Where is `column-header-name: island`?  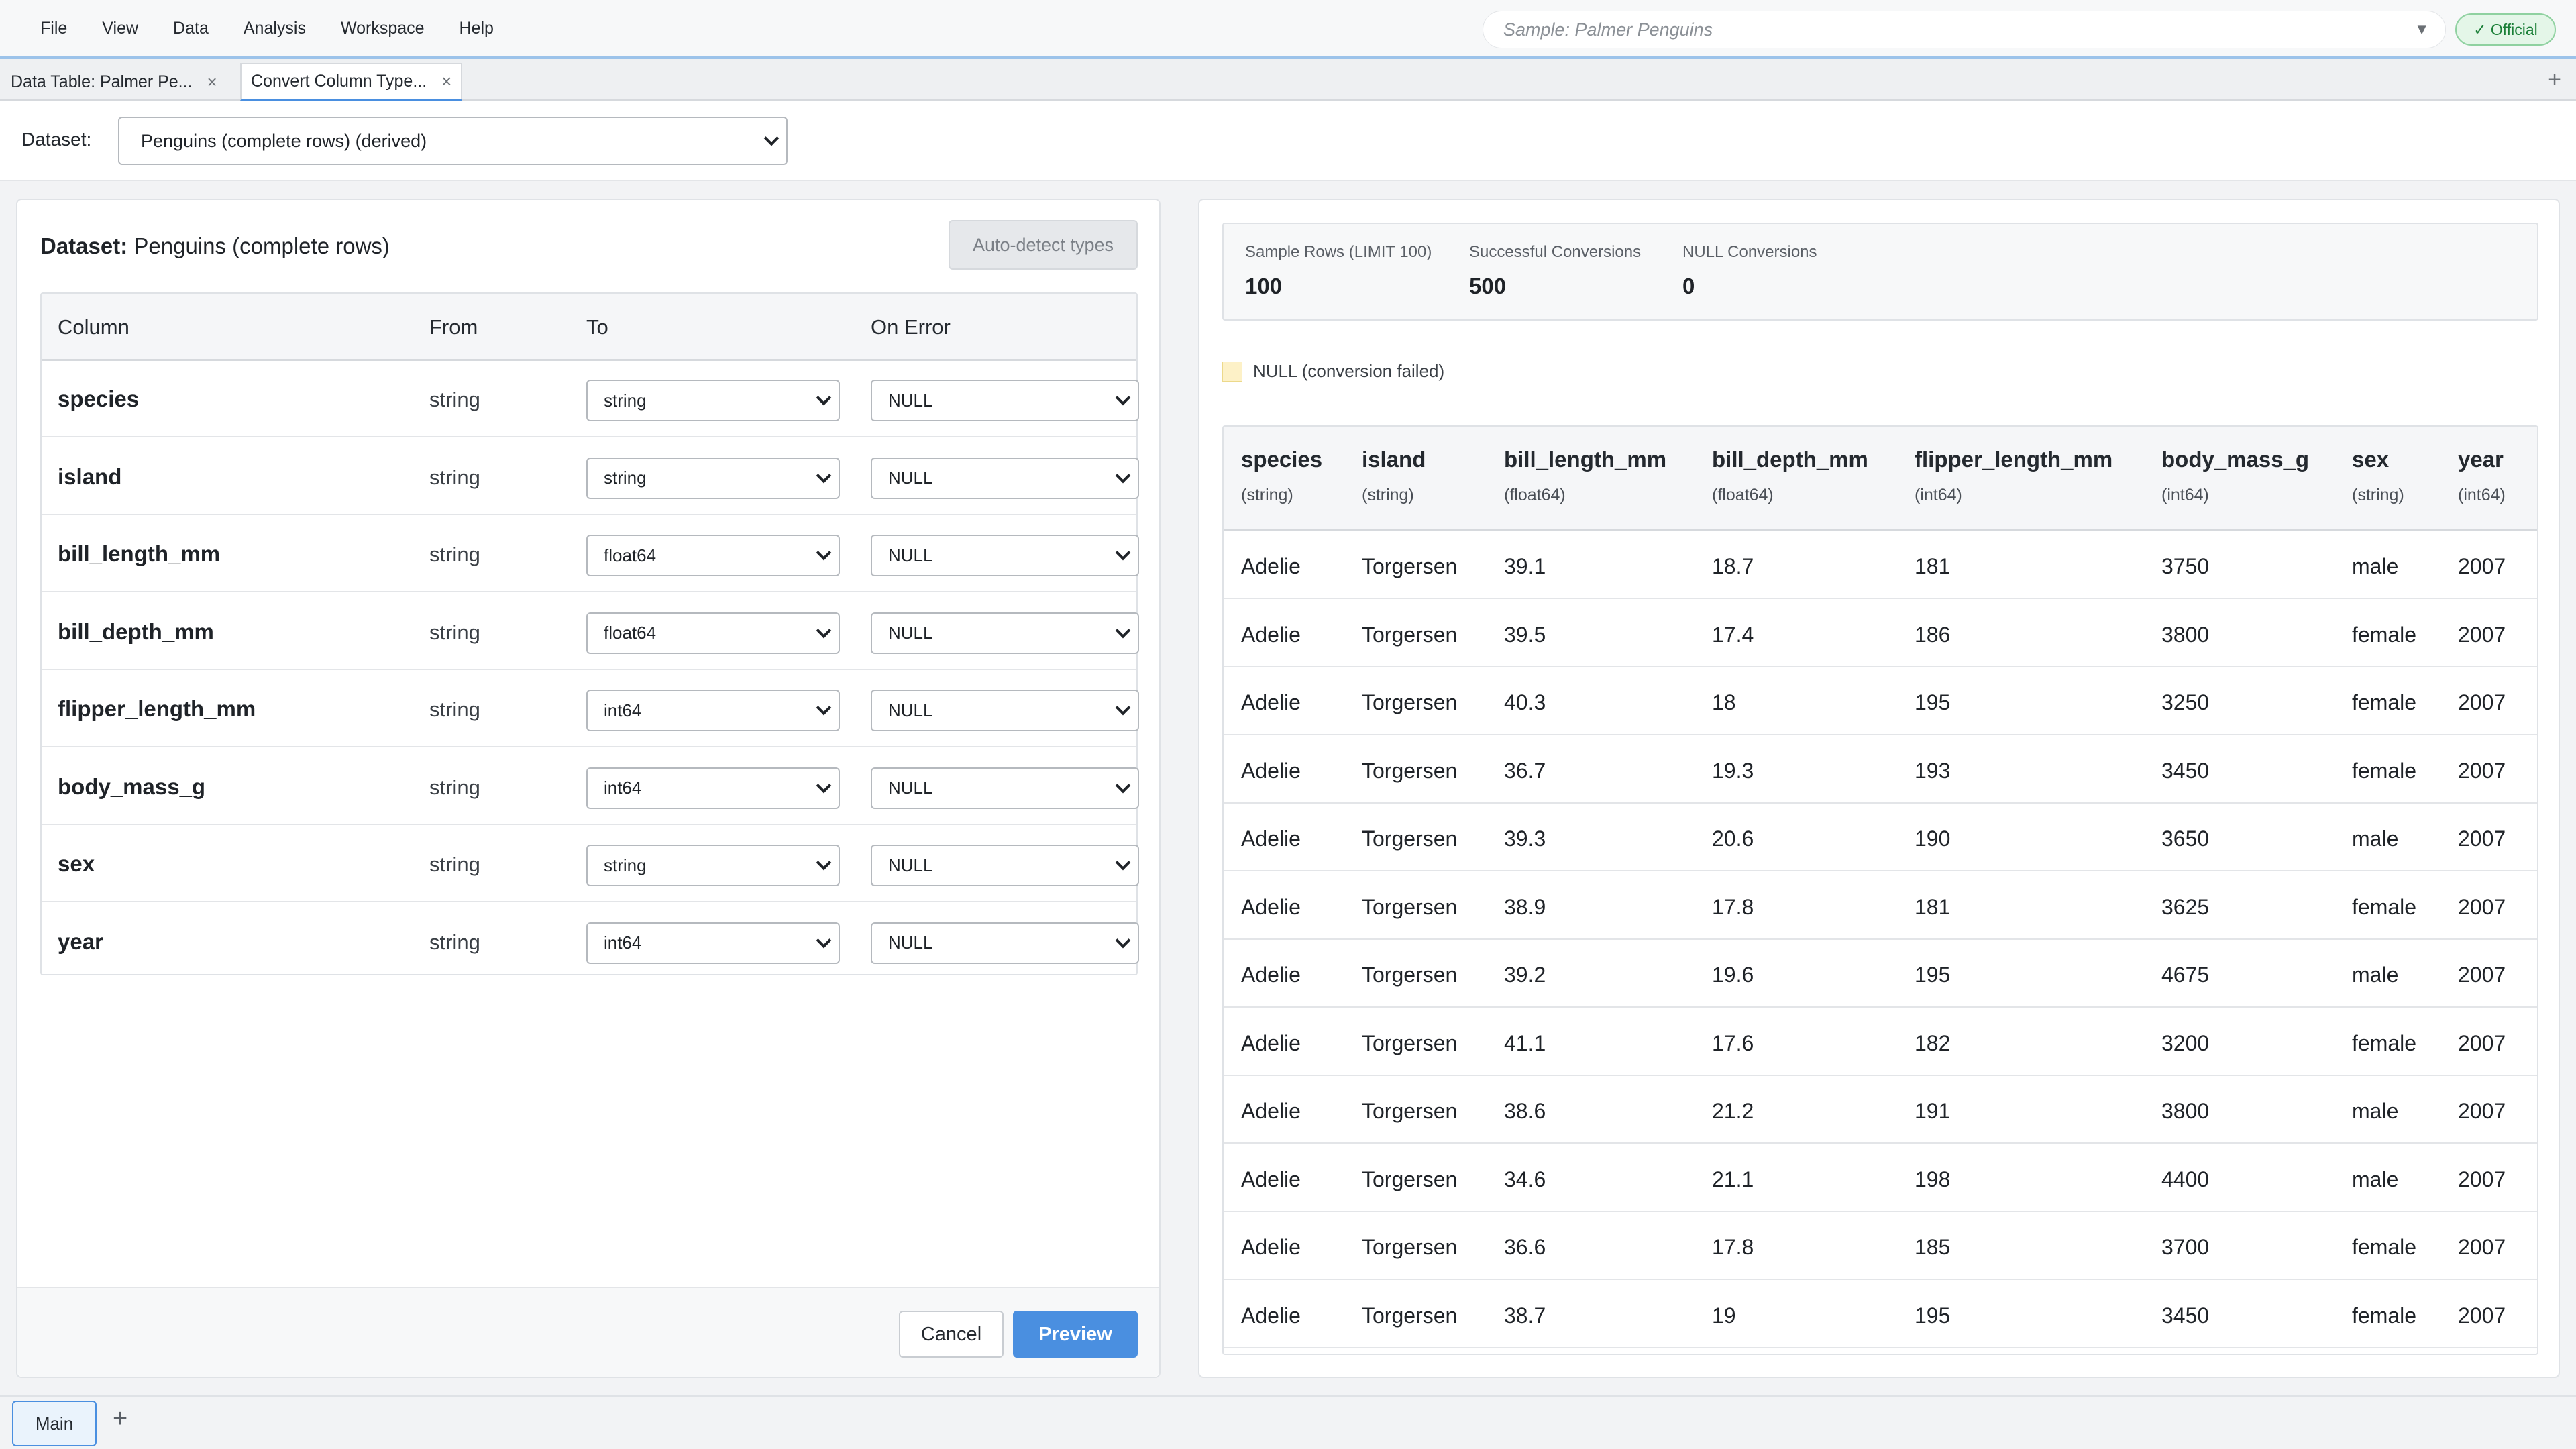 column-header-name: island is located at coordinates (1394, 459).